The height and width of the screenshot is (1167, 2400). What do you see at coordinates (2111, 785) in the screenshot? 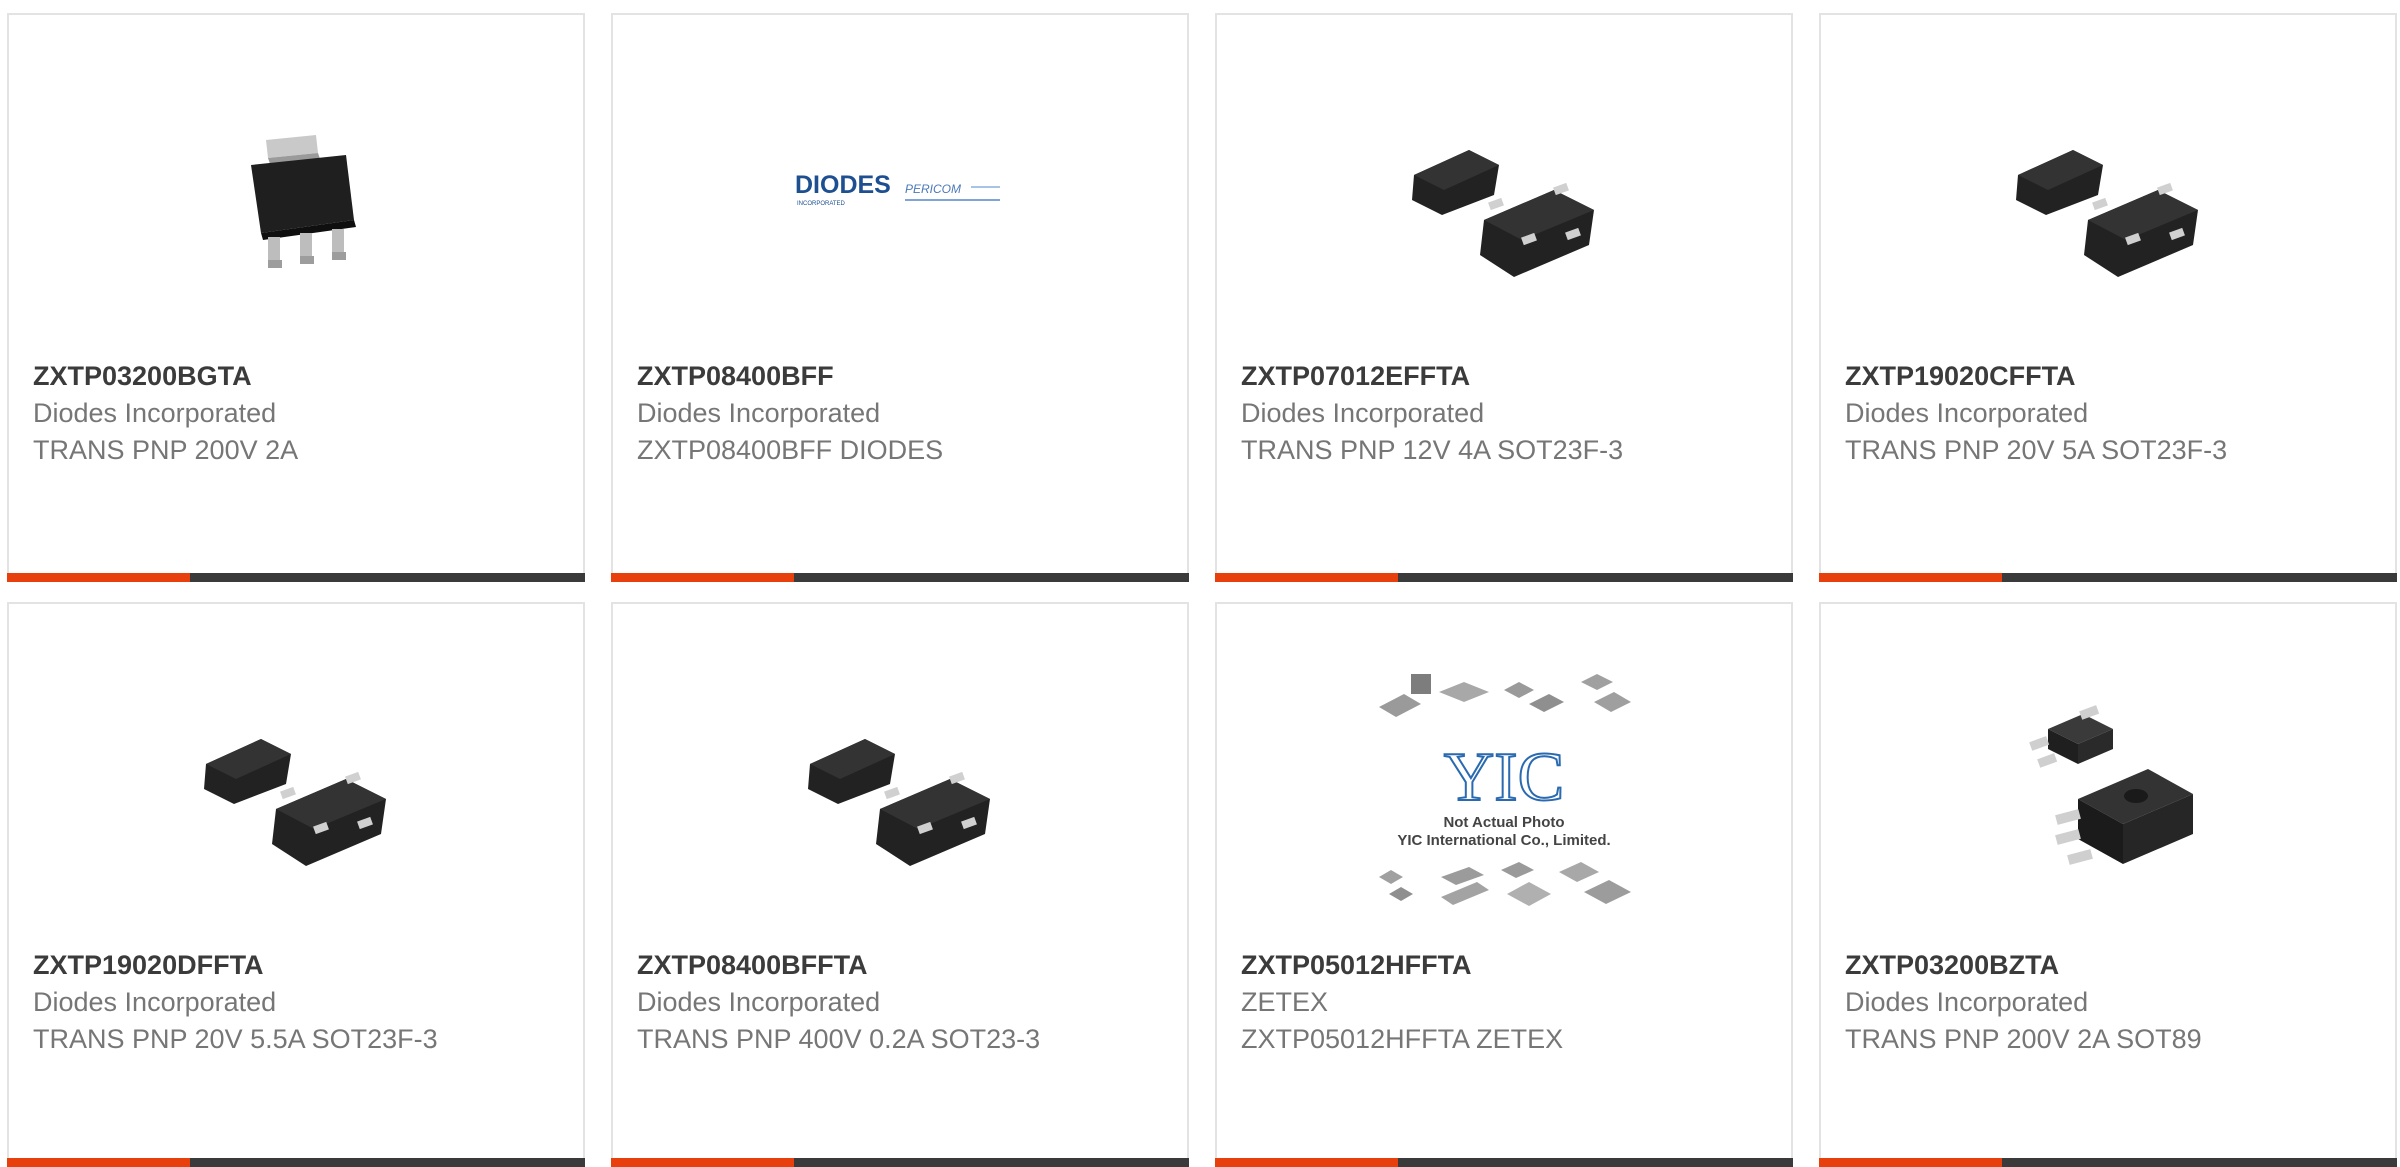
I see `sot89-package-icon` at bounding box center [2111, 785].